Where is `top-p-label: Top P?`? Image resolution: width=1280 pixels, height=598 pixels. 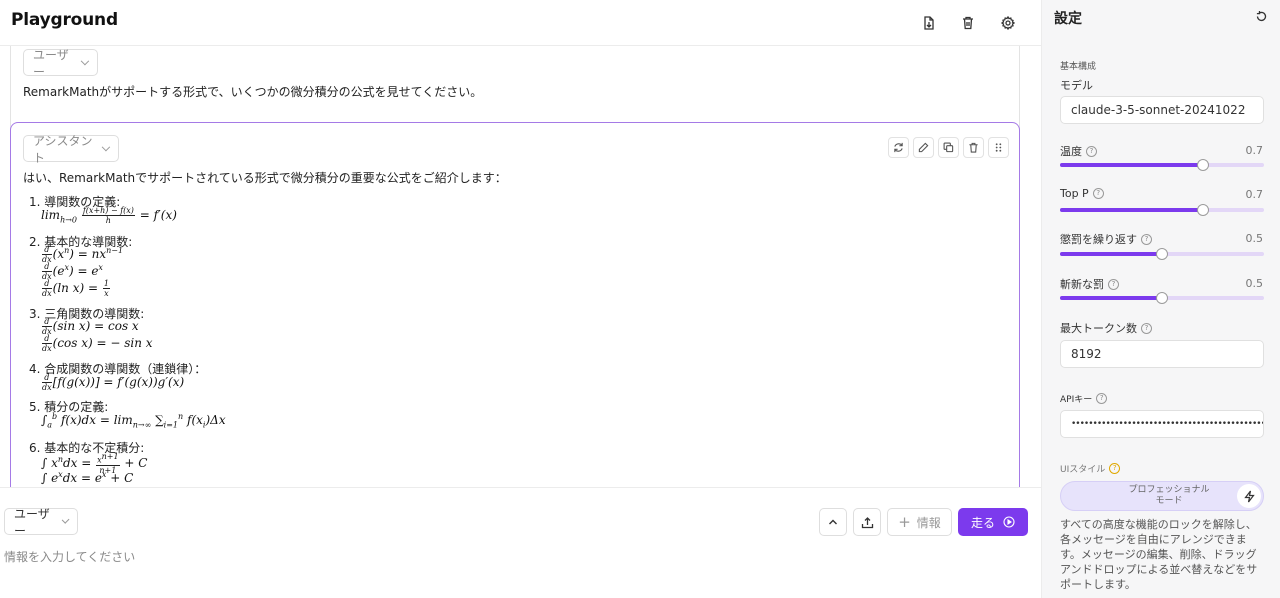 top-p-label: Top P? is located at coordinates (1082, 193).